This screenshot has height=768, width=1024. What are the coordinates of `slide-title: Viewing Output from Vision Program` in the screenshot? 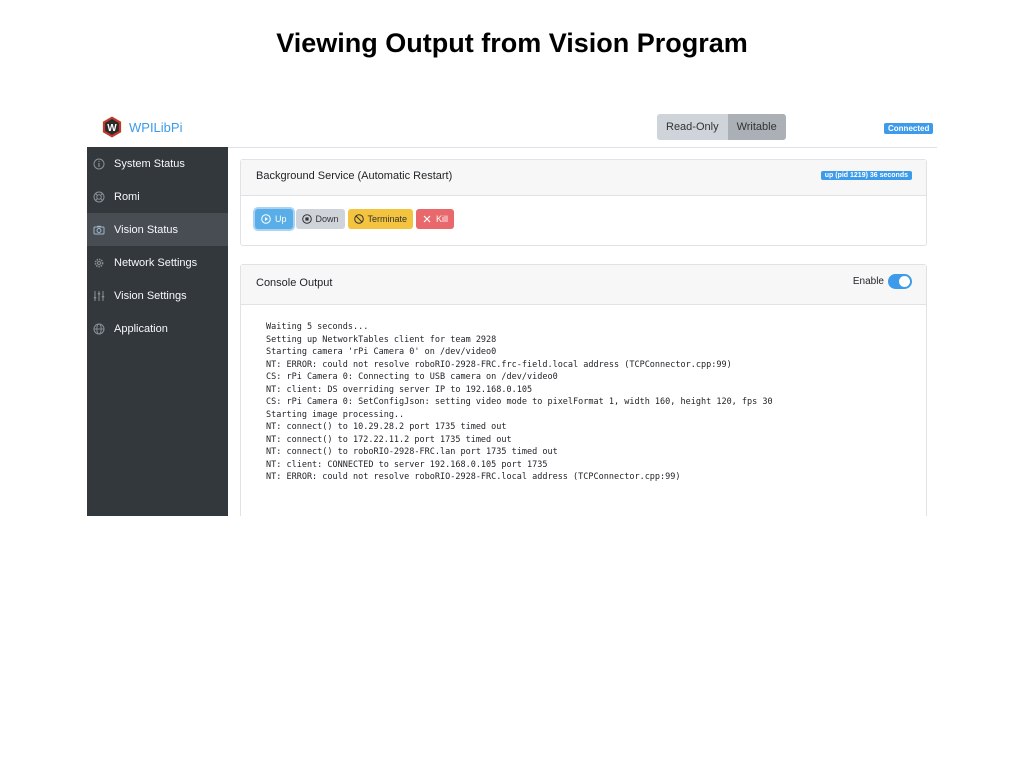 It's located at (512, 43).